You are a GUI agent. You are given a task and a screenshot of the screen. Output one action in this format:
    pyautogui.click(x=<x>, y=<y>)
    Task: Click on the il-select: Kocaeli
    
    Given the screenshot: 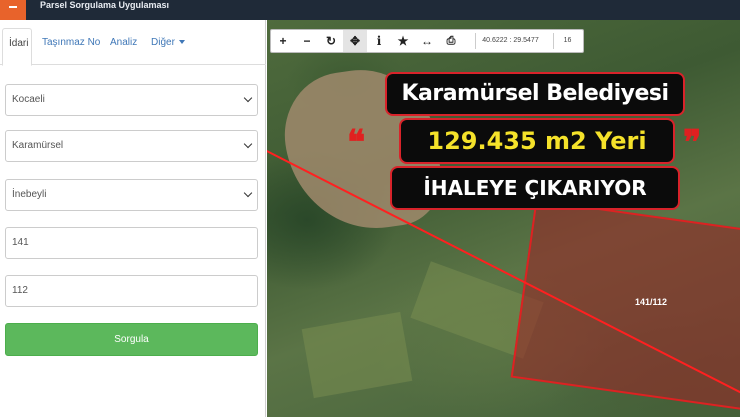 What is the action you would take?
    pyautogui.click(x=131, y=100)
    